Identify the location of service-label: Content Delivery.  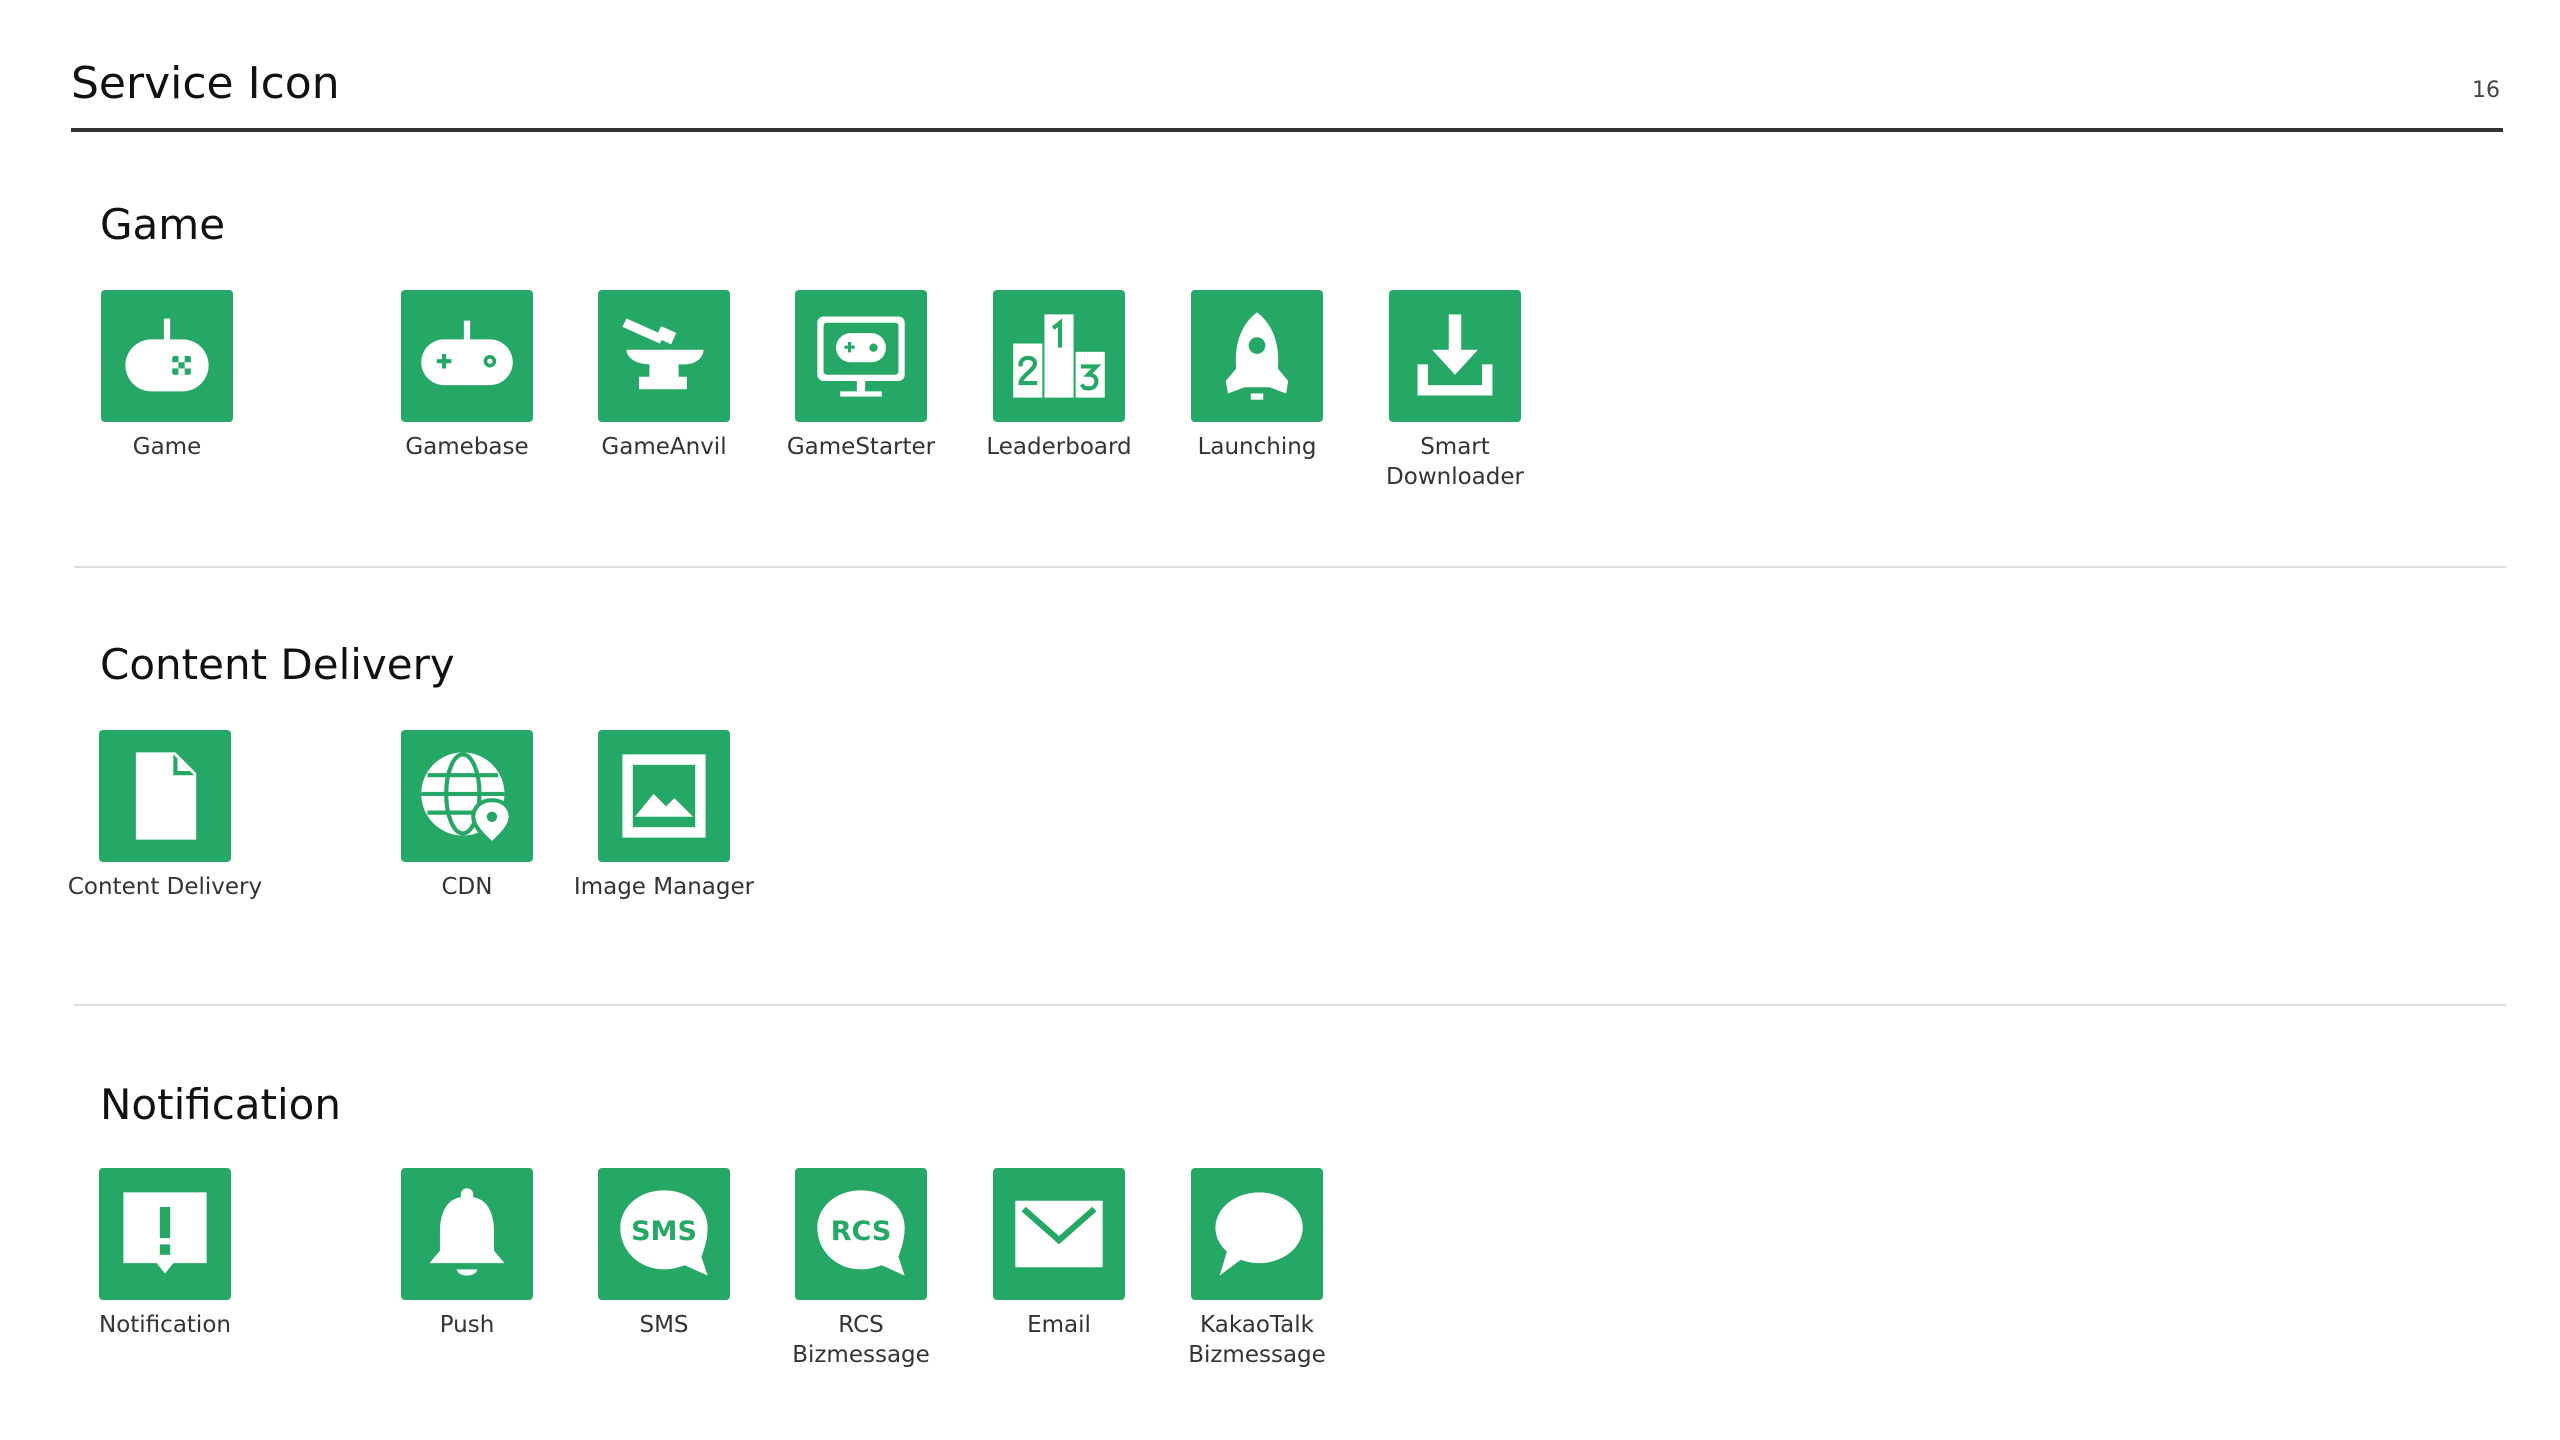
(165, 887).